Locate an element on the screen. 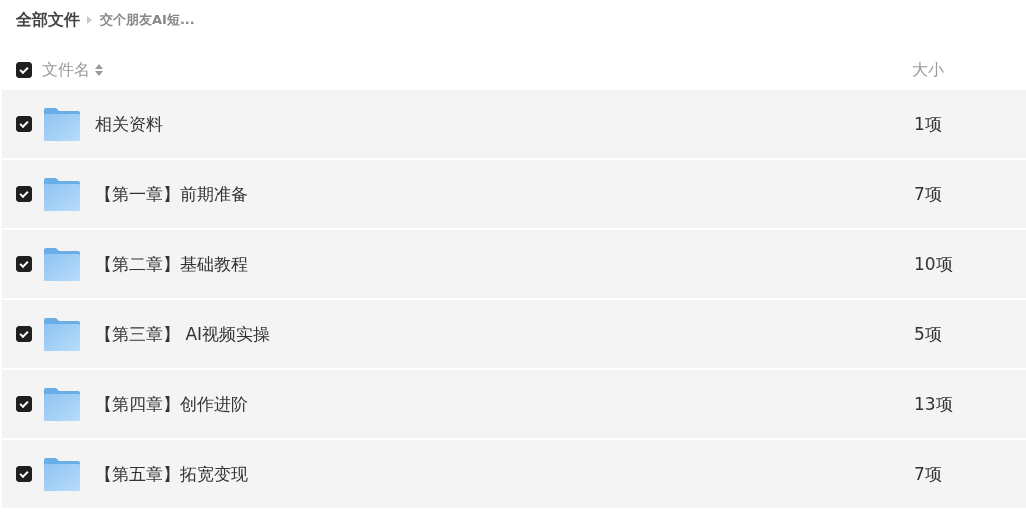 This screenshot has width=1026, height=522. file-name: 【第五章】拓宽变现 is located at coordinates (171, 474).